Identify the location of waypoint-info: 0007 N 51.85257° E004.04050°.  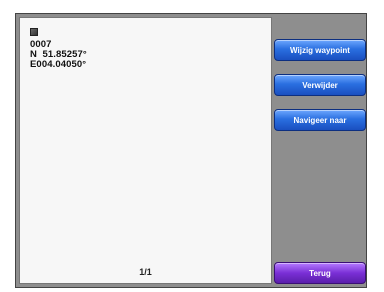
(58, 55).